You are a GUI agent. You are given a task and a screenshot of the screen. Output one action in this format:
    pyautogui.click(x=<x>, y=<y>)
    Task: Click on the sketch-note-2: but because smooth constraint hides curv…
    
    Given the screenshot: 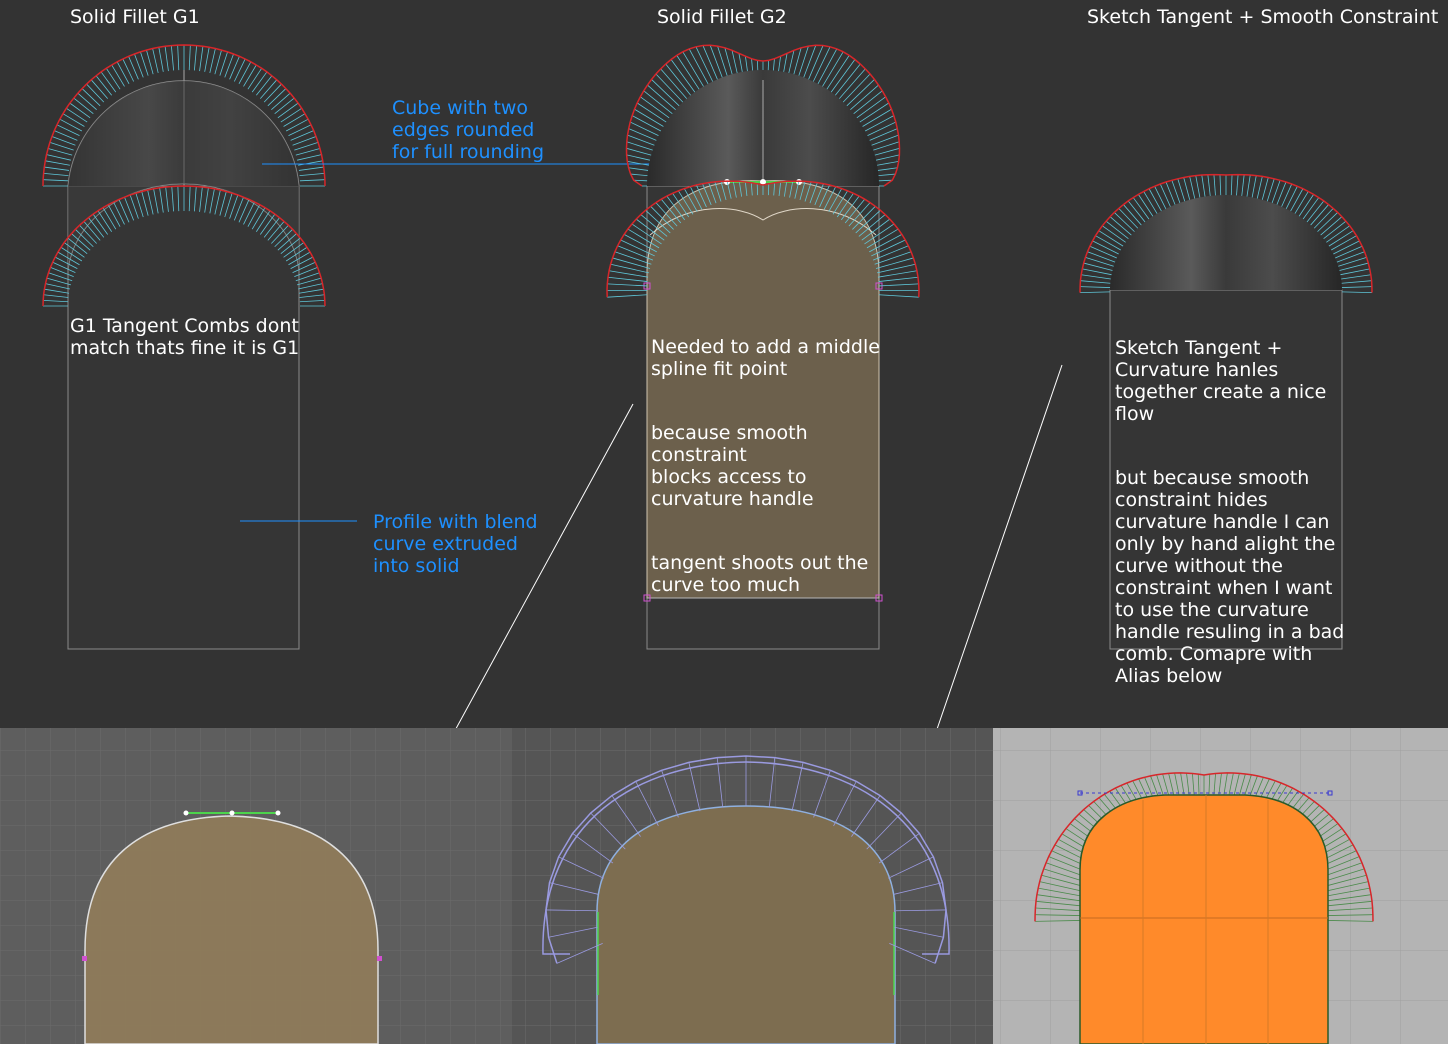 What is the action you would take?
    pyautogui.click(x=1230, y=577)
    